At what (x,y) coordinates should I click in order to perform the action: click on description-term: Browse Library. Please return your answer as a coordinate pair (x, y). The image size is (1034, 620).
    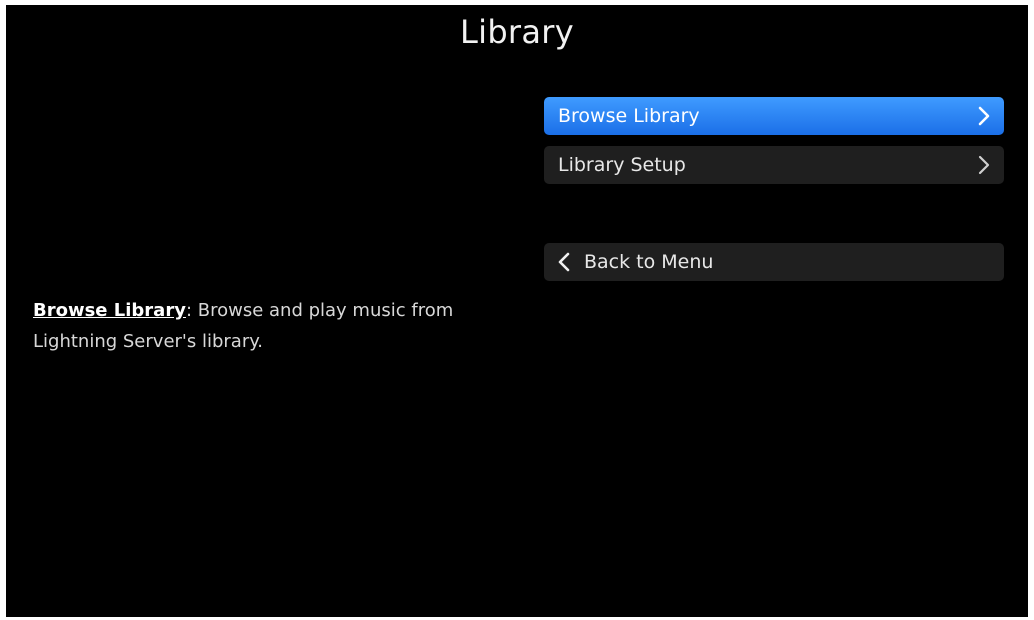
    Looking at the image, I should click on (109, 310).